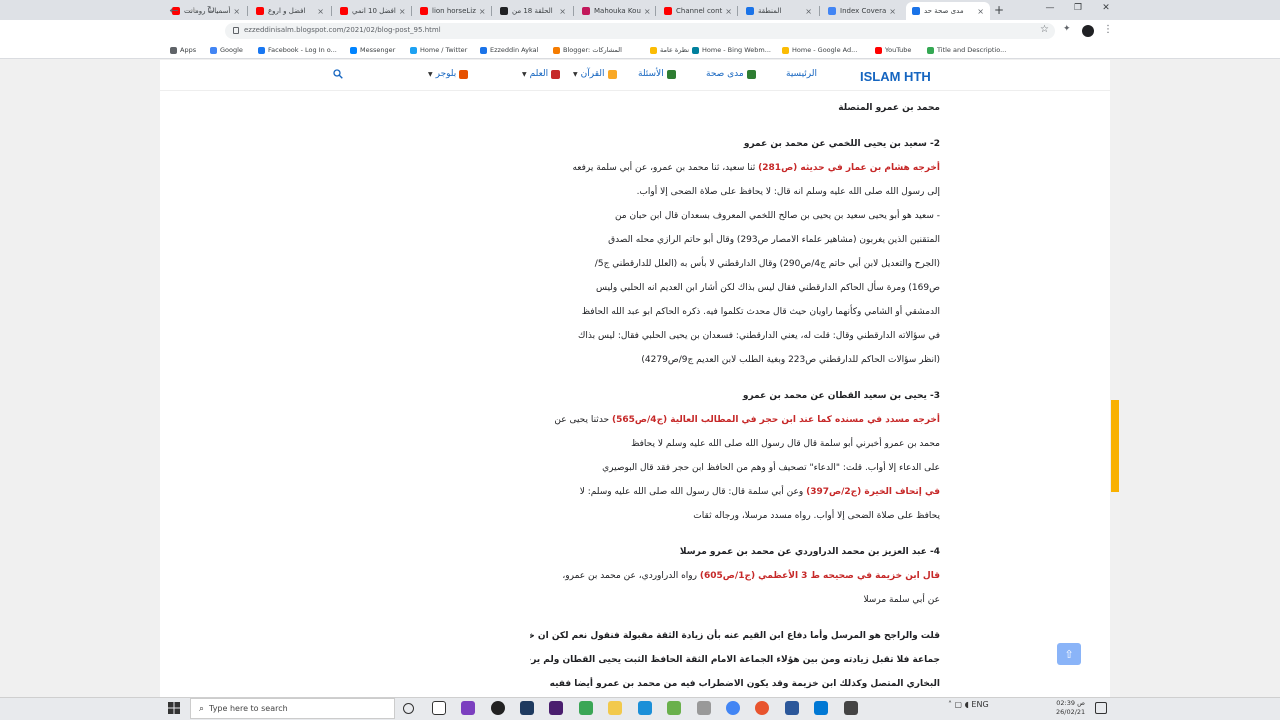  Describe the element at coordinates (595, 74) in the screenshot. I see `blog-menu-item: القرآن ▼` at that location.